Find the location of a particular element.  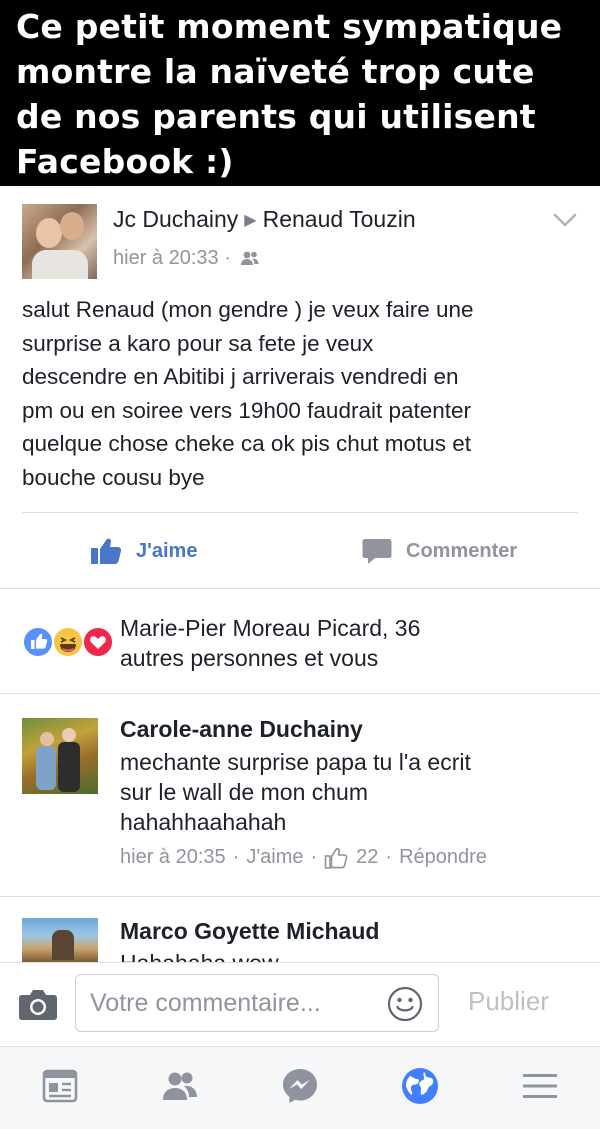

like-label: J'aime is located at coordinates (167, 550).